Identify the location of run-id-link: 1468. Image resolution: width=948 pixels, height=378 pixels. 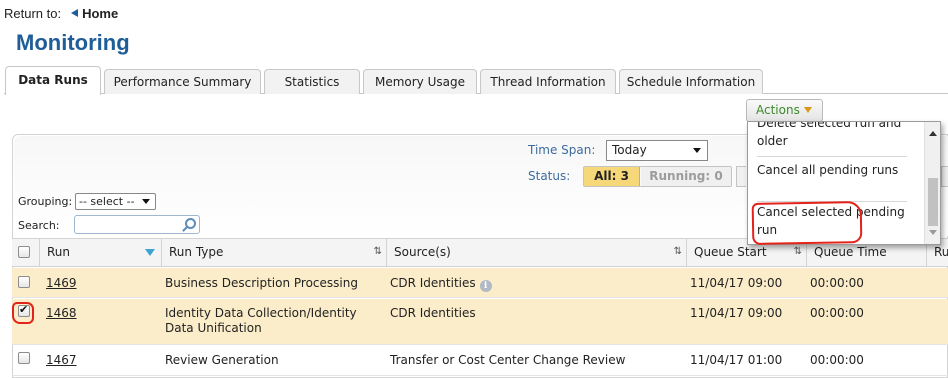
(61, 313).